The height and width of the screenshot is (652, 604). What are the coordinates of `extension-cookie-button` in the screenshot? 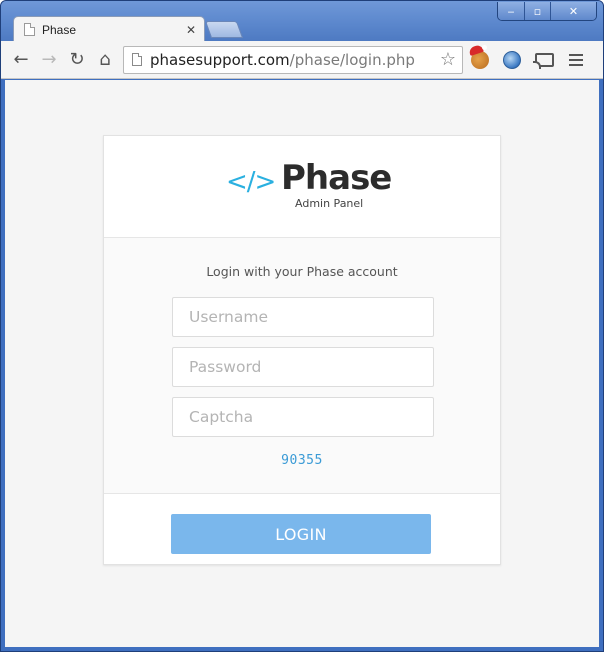 It's located at (480, 59).